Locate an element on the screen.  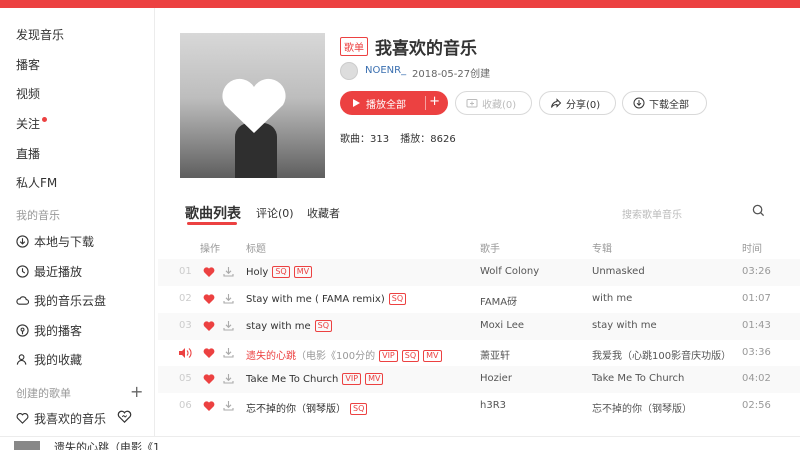
song-title: Holy SQ MV is located at coordinates (279, 272).